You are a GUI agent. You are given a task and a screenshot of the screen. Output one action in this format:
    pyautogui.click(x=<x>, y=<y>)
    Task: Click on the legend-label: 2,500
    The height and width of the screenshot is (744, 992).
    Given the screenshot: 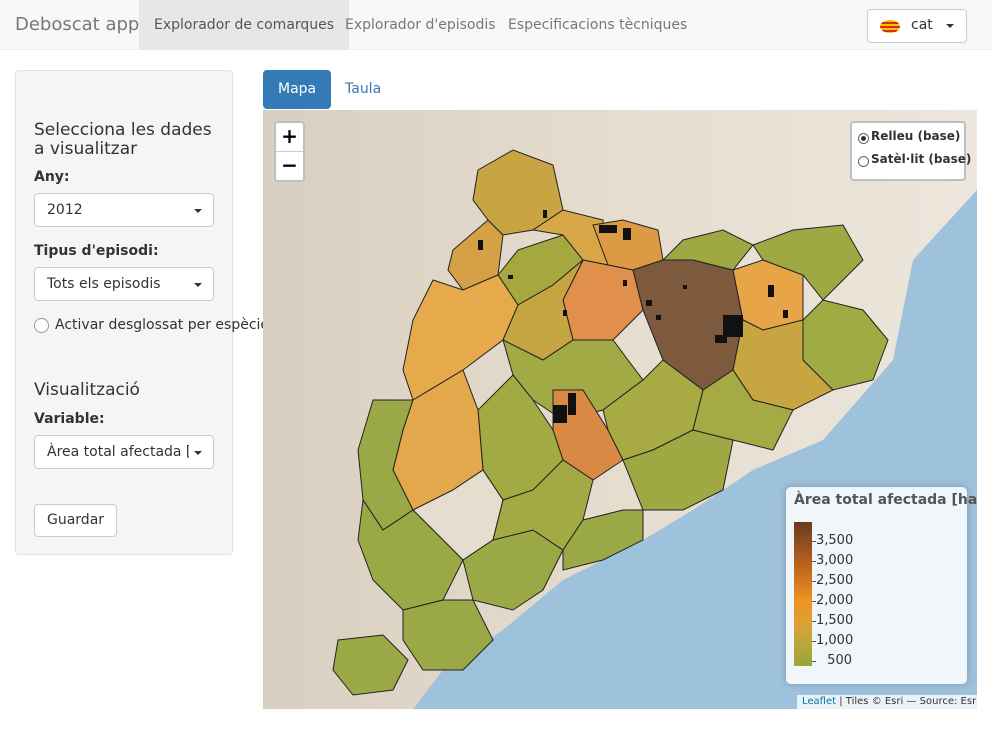 What is the action you would take?
    pyautogui.click(x=835, y=580)
    